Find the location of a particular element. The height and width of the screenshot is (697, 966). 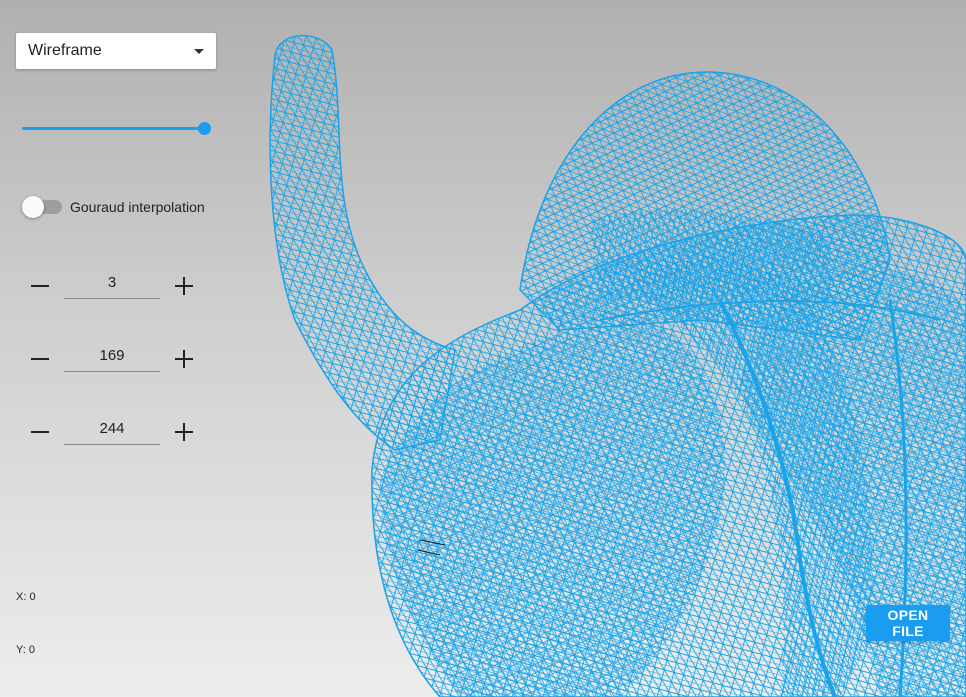

open-file-button: OPEN FILE is located at coordinates (908, 623).